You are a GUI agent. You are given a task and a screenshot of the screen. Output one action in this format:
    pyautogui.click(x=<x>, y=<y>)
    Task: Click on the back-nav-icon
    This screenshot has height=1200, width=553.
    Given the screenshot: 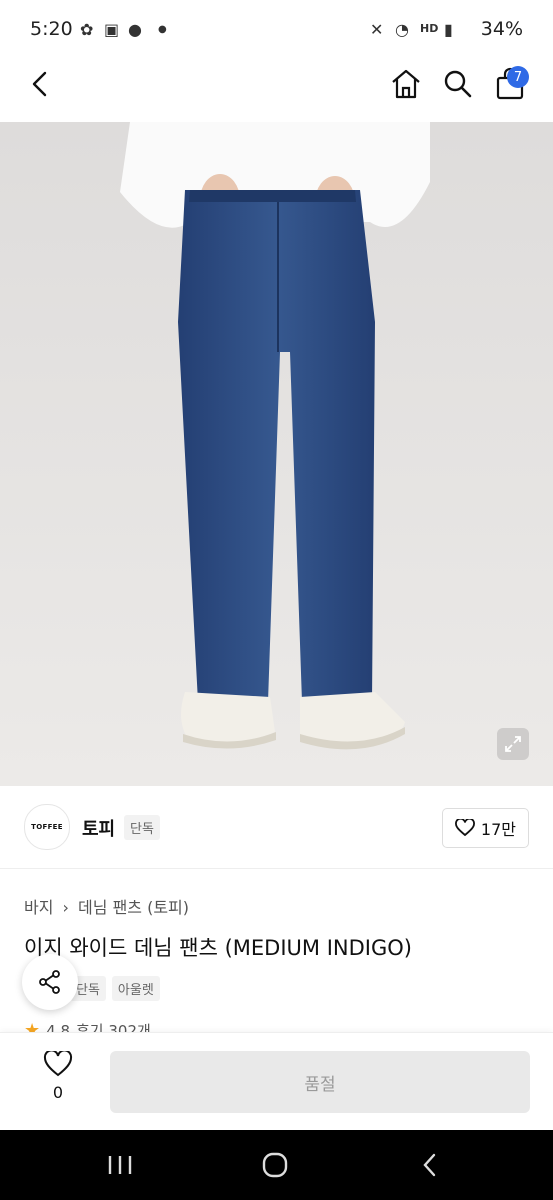 What is the action you would take?
    pyautogui.click(x=430, y=1165)
    